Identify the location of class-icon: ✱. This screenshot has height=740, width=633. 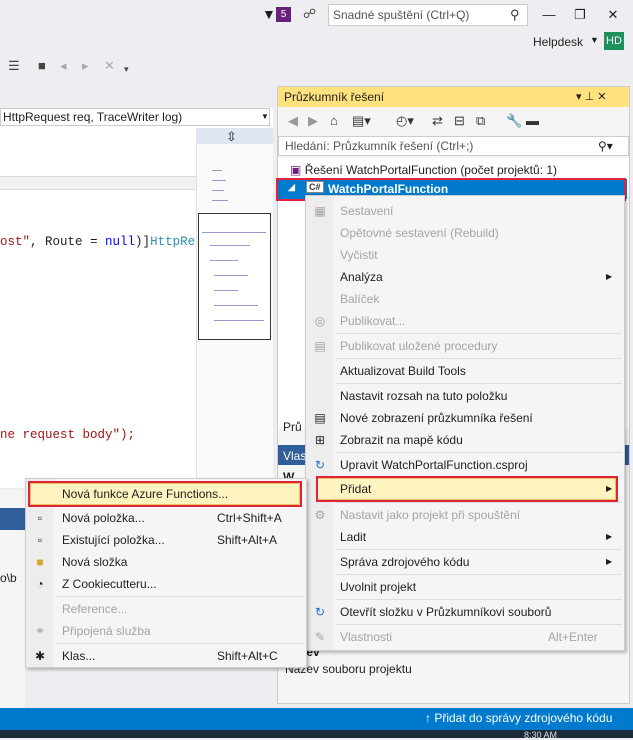
(40, 656).